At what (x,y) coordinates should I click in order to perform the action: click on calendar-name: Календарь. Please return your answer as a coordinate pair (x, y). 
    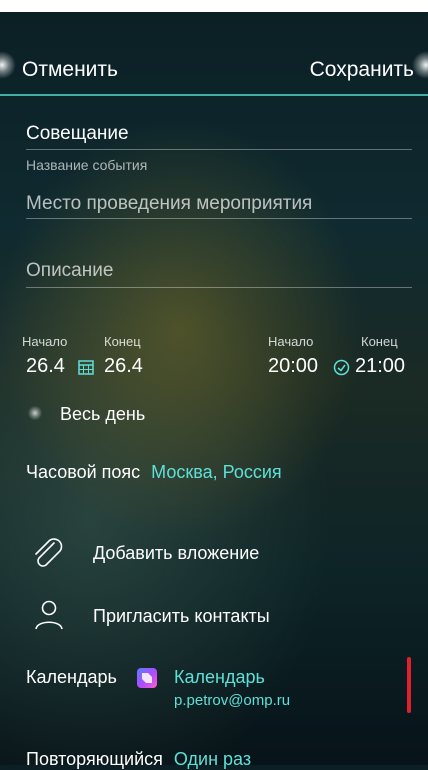
    Looking at the image, I should click on (219, 677).